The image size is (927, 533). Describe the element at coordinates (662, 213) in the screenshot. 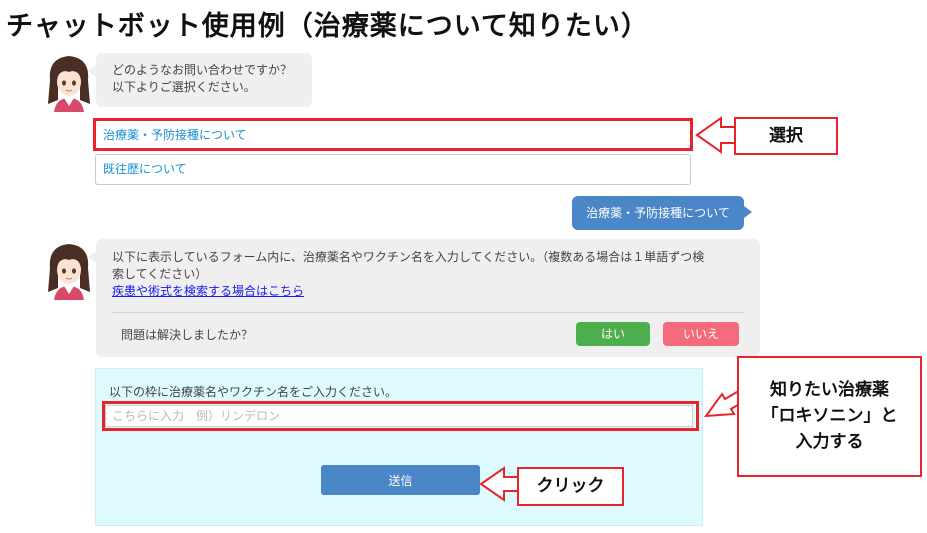

I see `user-reply-bubble: 治療薬・予防接種について` at that location.